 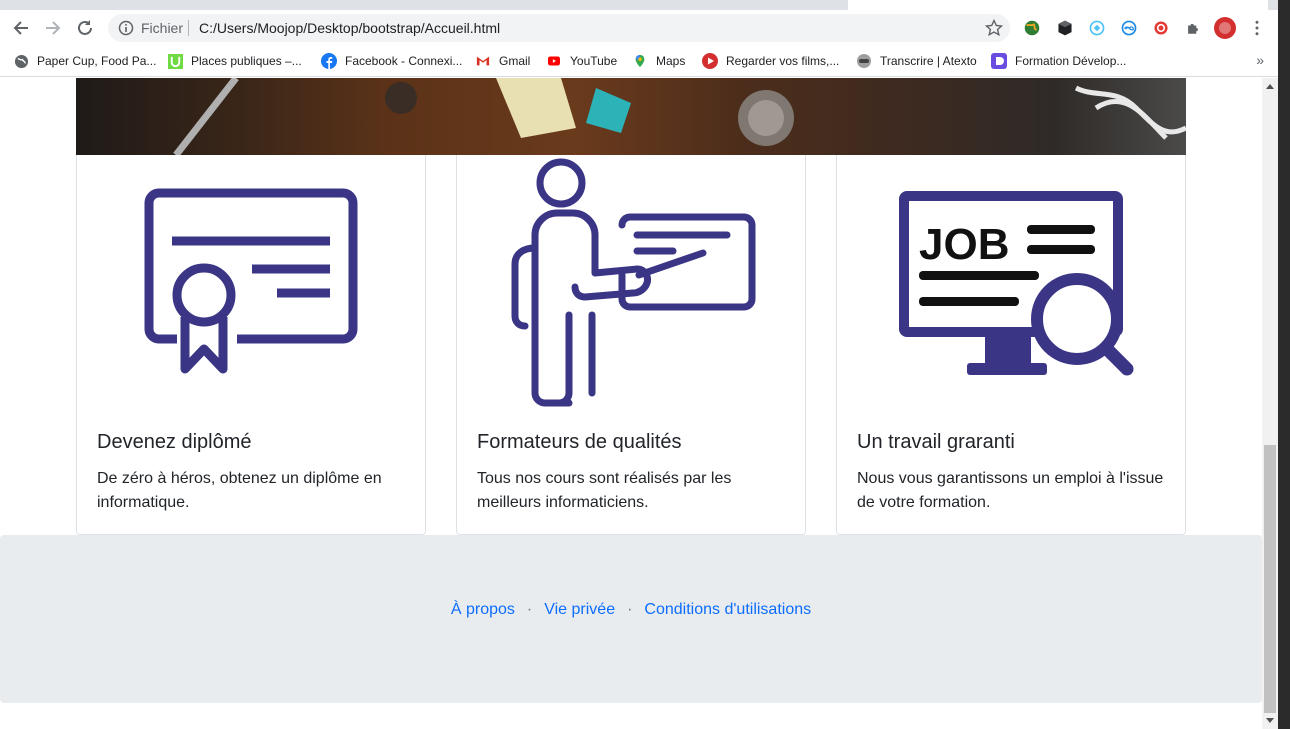 I want to click on globe-icon, so click(x=21, y=61).